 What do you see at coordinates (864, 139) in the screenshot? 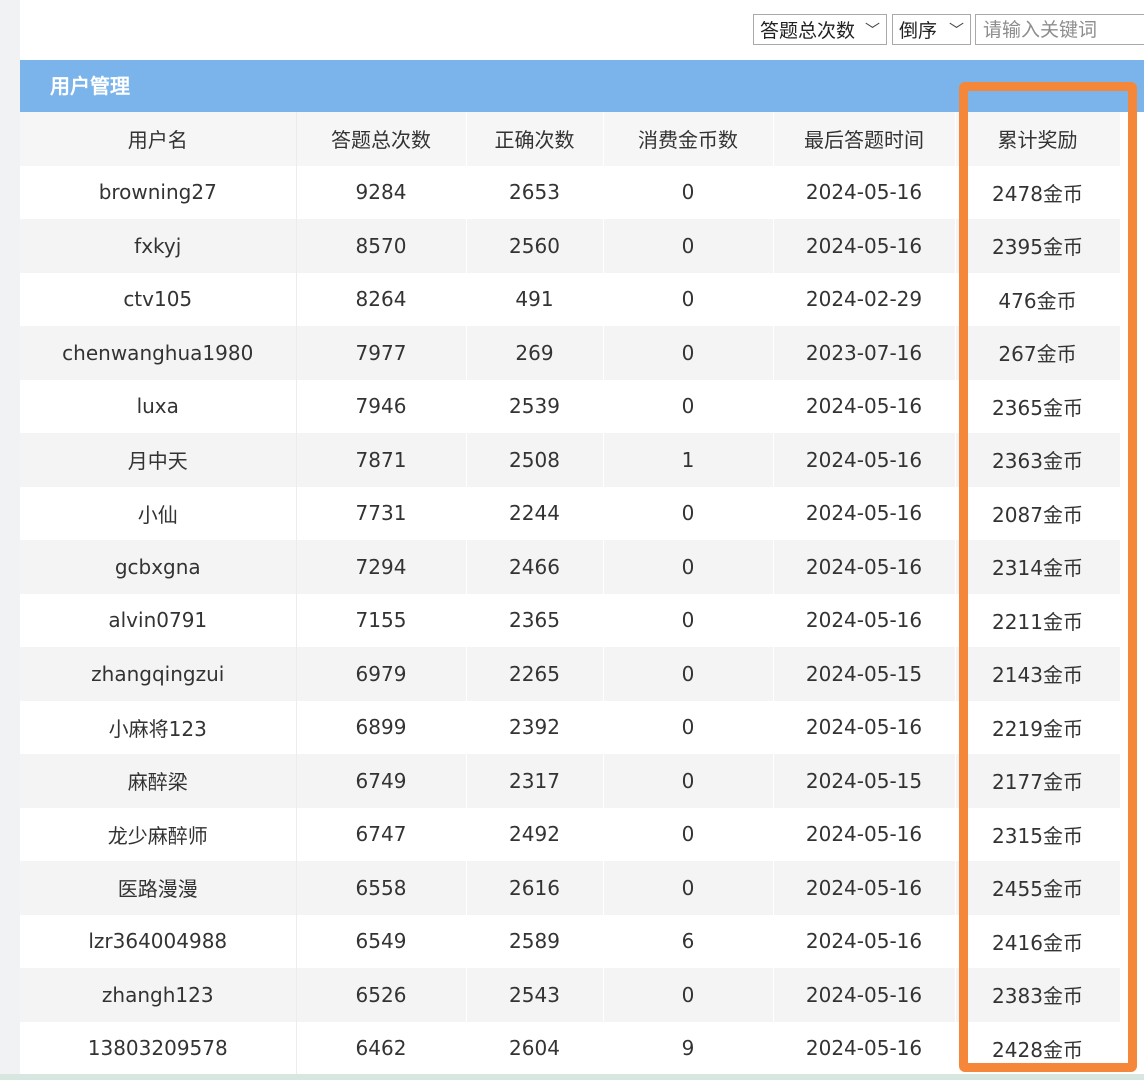
I see `column-header-last-answer-time: 最后答题时间` at bounding box center [864, 139].